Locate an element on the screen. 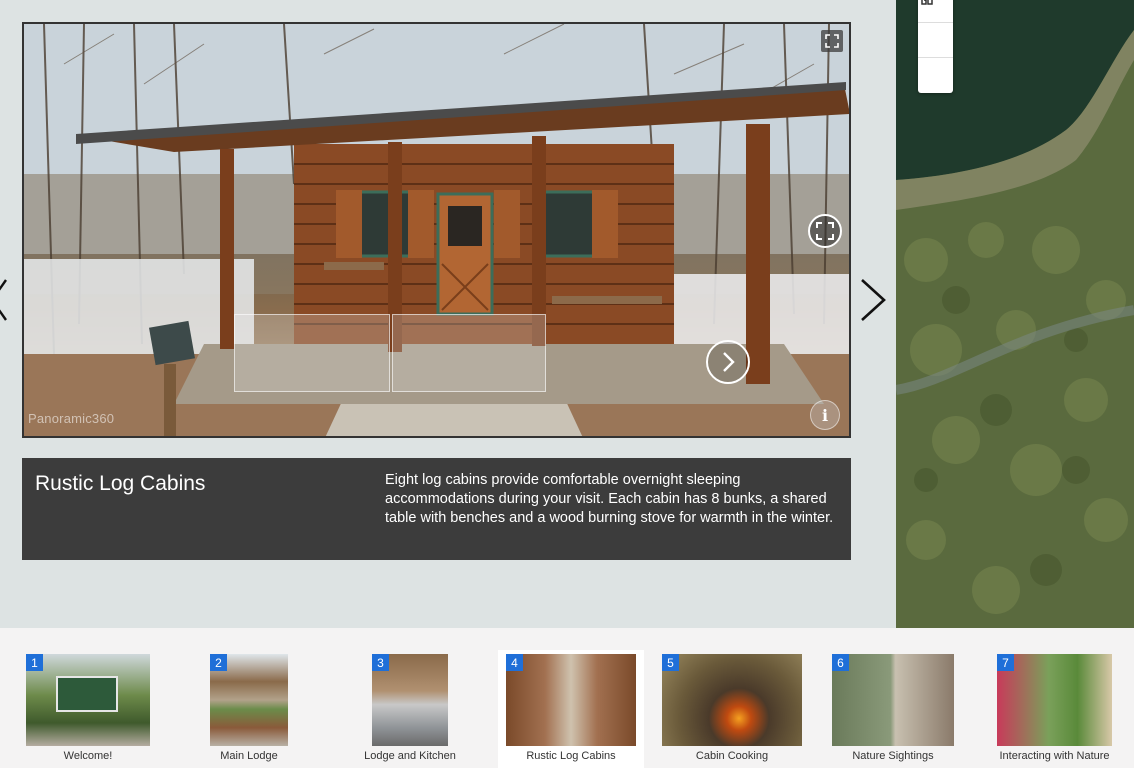 The width and height of the screenshot is (1134, 768). carousel-number-badge: 1 is located at coordinates (34, 662).